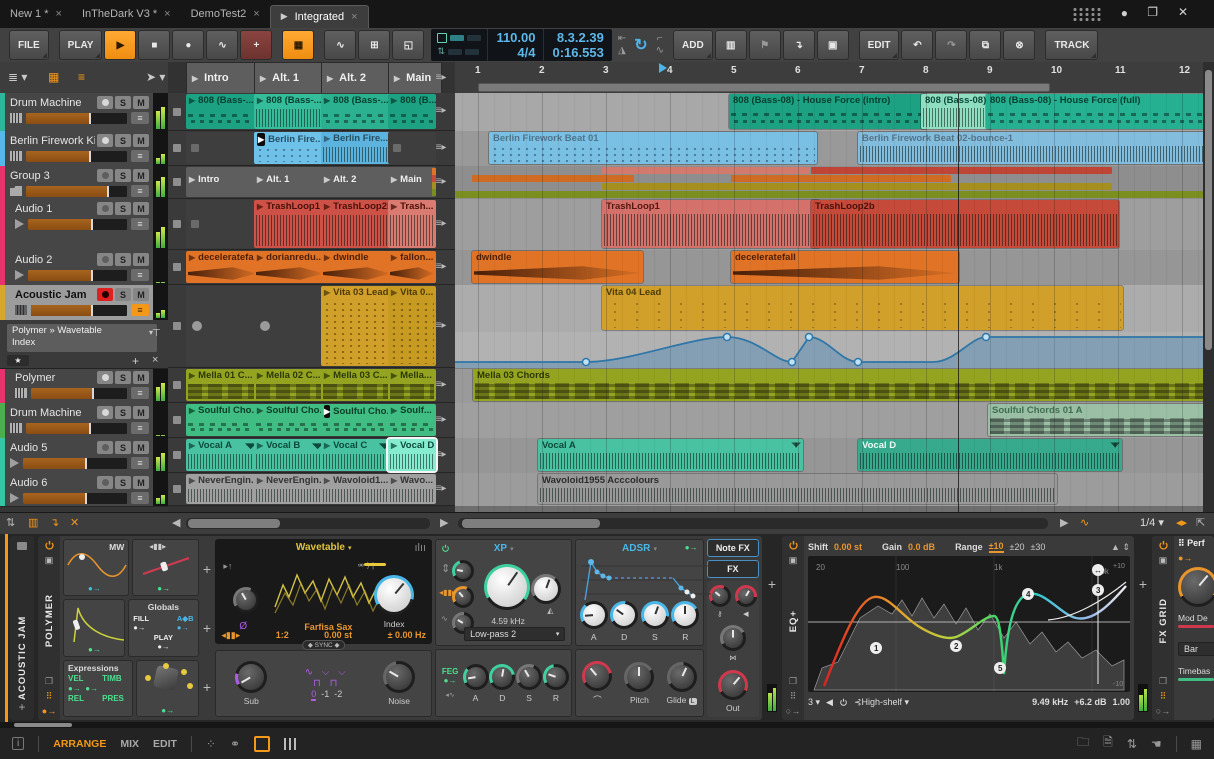  Describe the element at coordinates (879, 45) in the screenshot. I see `edit-button: EDIT` at that location.